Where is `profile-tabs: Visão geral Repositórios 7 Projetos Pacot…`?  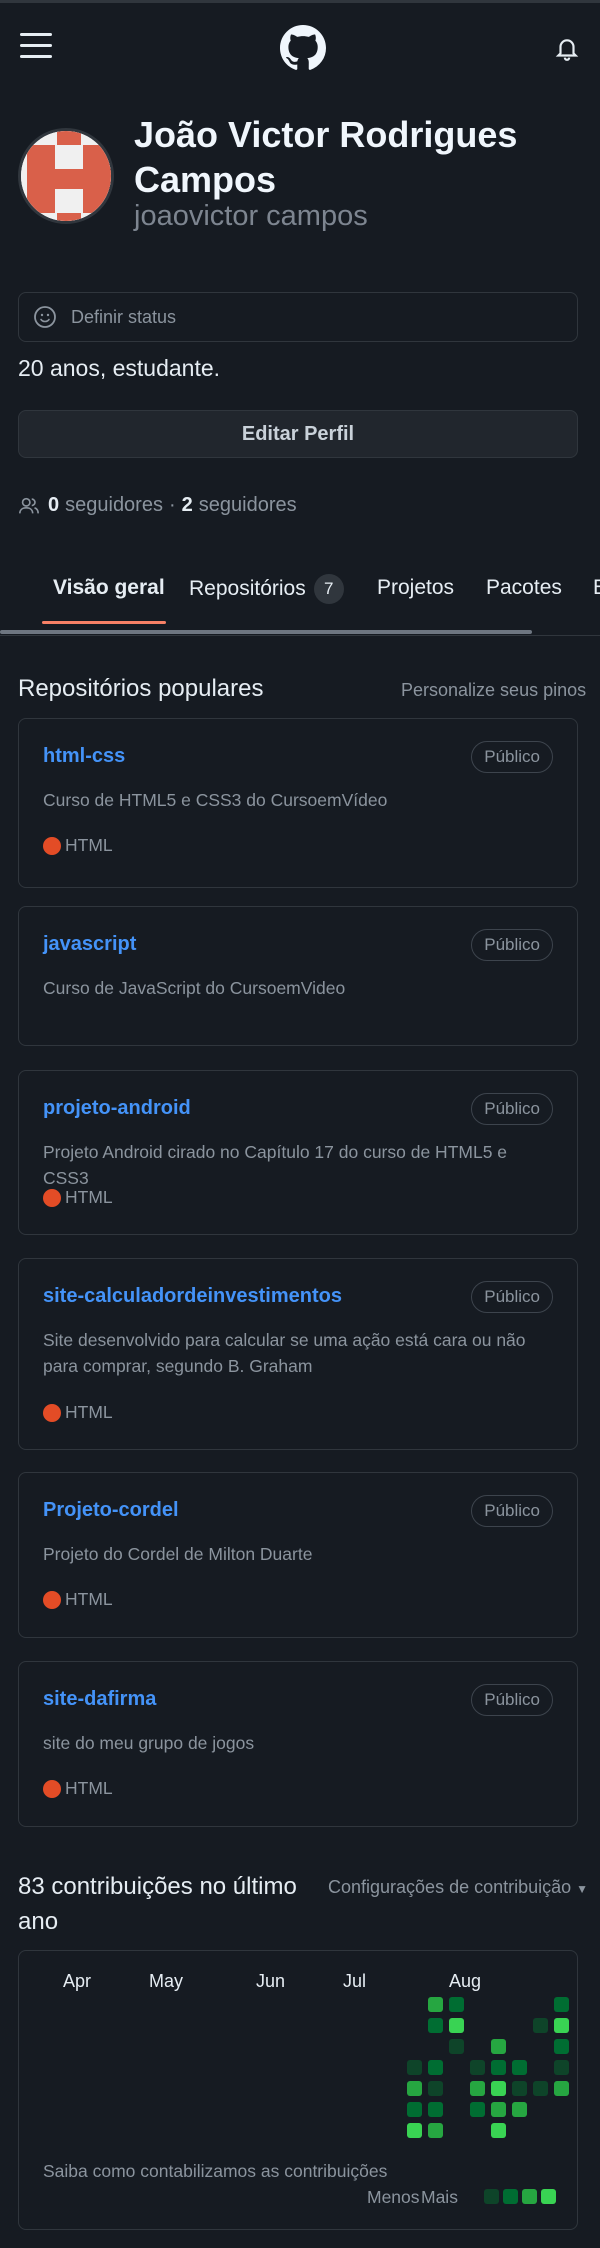
profile-tabs: Visão geral Repositórios 7 Projetos Pacot… is located at coordinates (300, 598).